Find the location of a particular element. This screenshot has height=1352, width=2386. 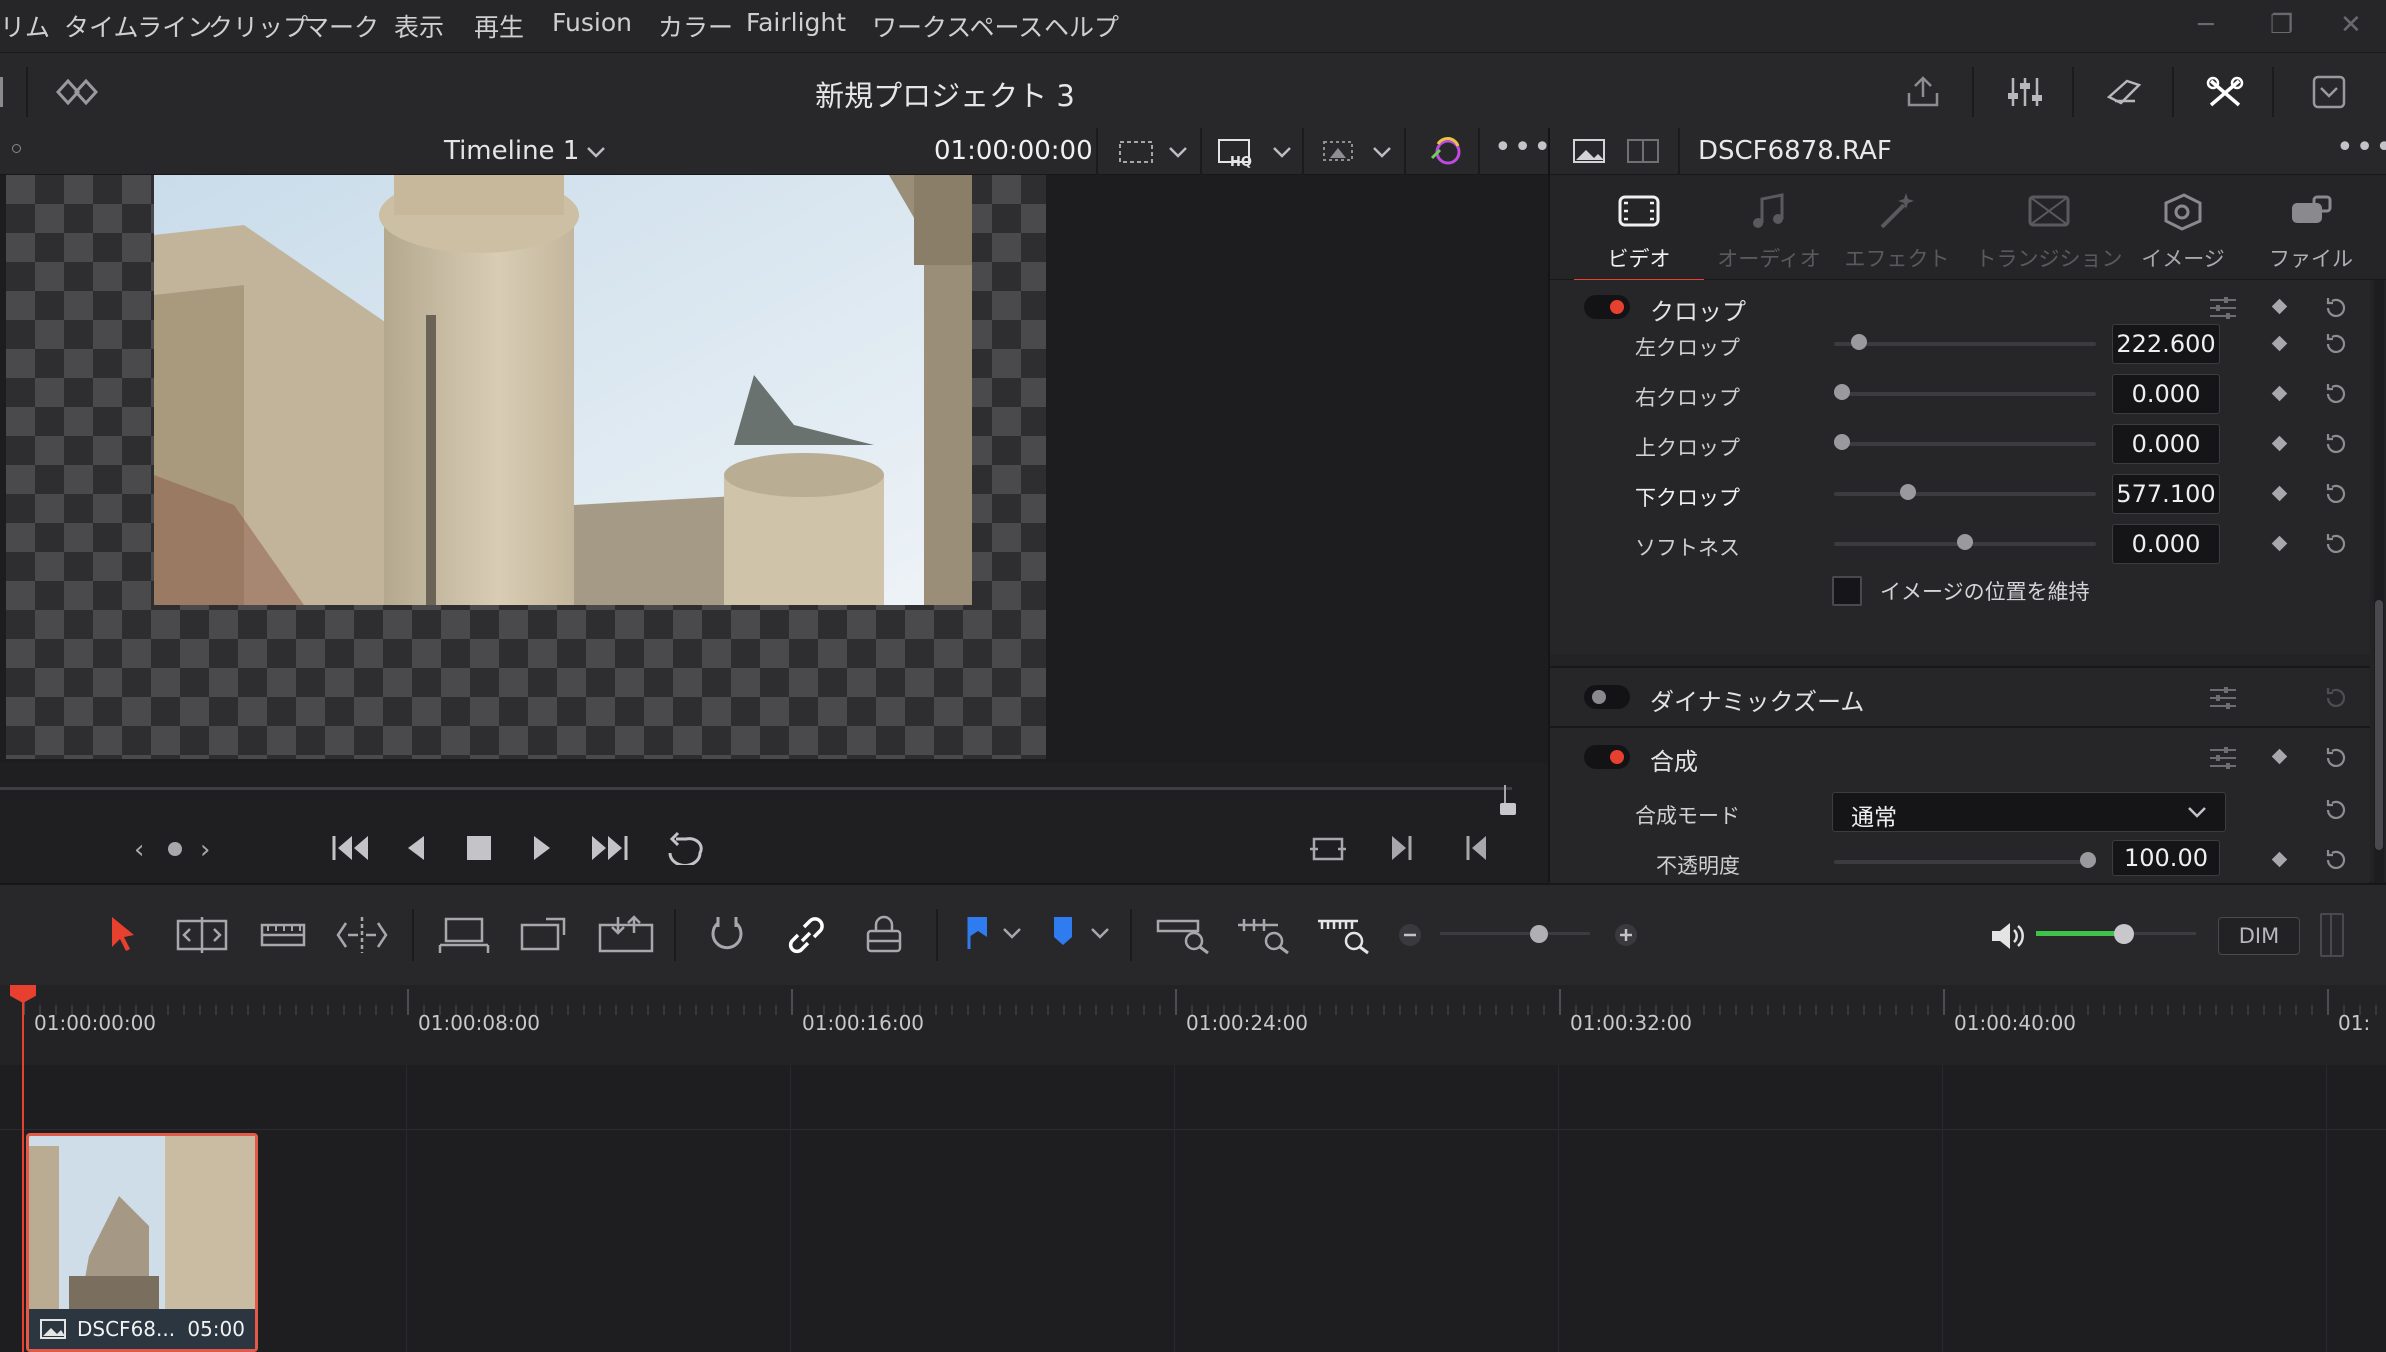

menu-item-timeline: タイムライン is located at coordinates (138, 26).